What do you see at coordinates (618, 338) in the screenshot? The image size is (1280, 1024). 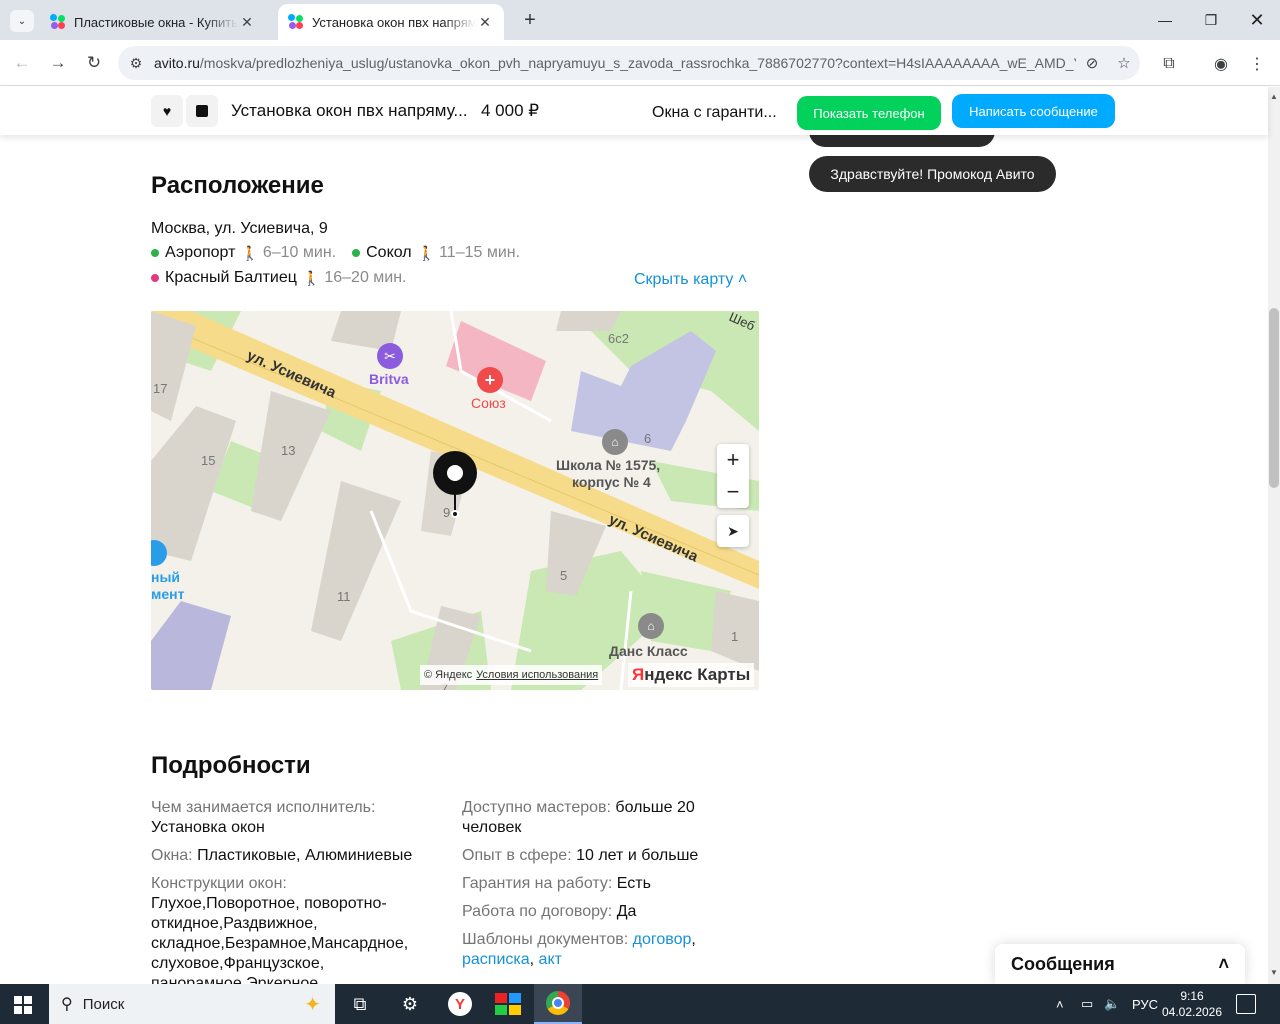 I see `building-number: 6с2` at bounding box center [618, 338].